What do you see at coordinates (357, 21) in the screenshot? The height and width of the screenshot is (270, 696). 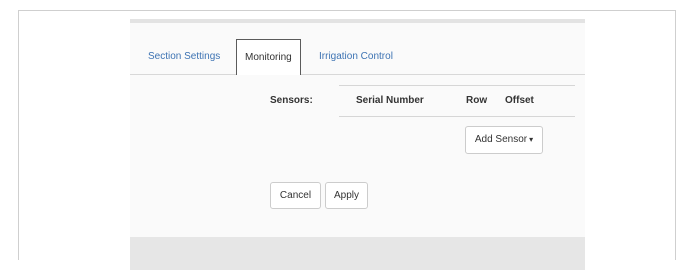 I see `panel-top-rule` at bounding box center [357, 21].